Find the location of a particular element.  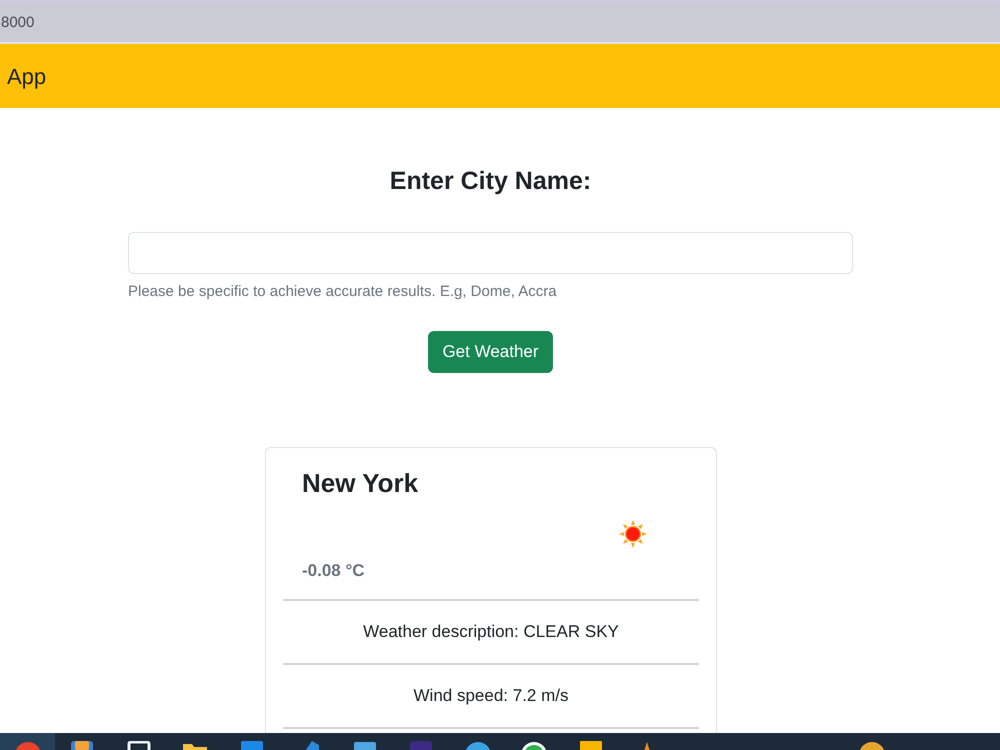

address-bar: 8000 is located at coordinates (500, 24).